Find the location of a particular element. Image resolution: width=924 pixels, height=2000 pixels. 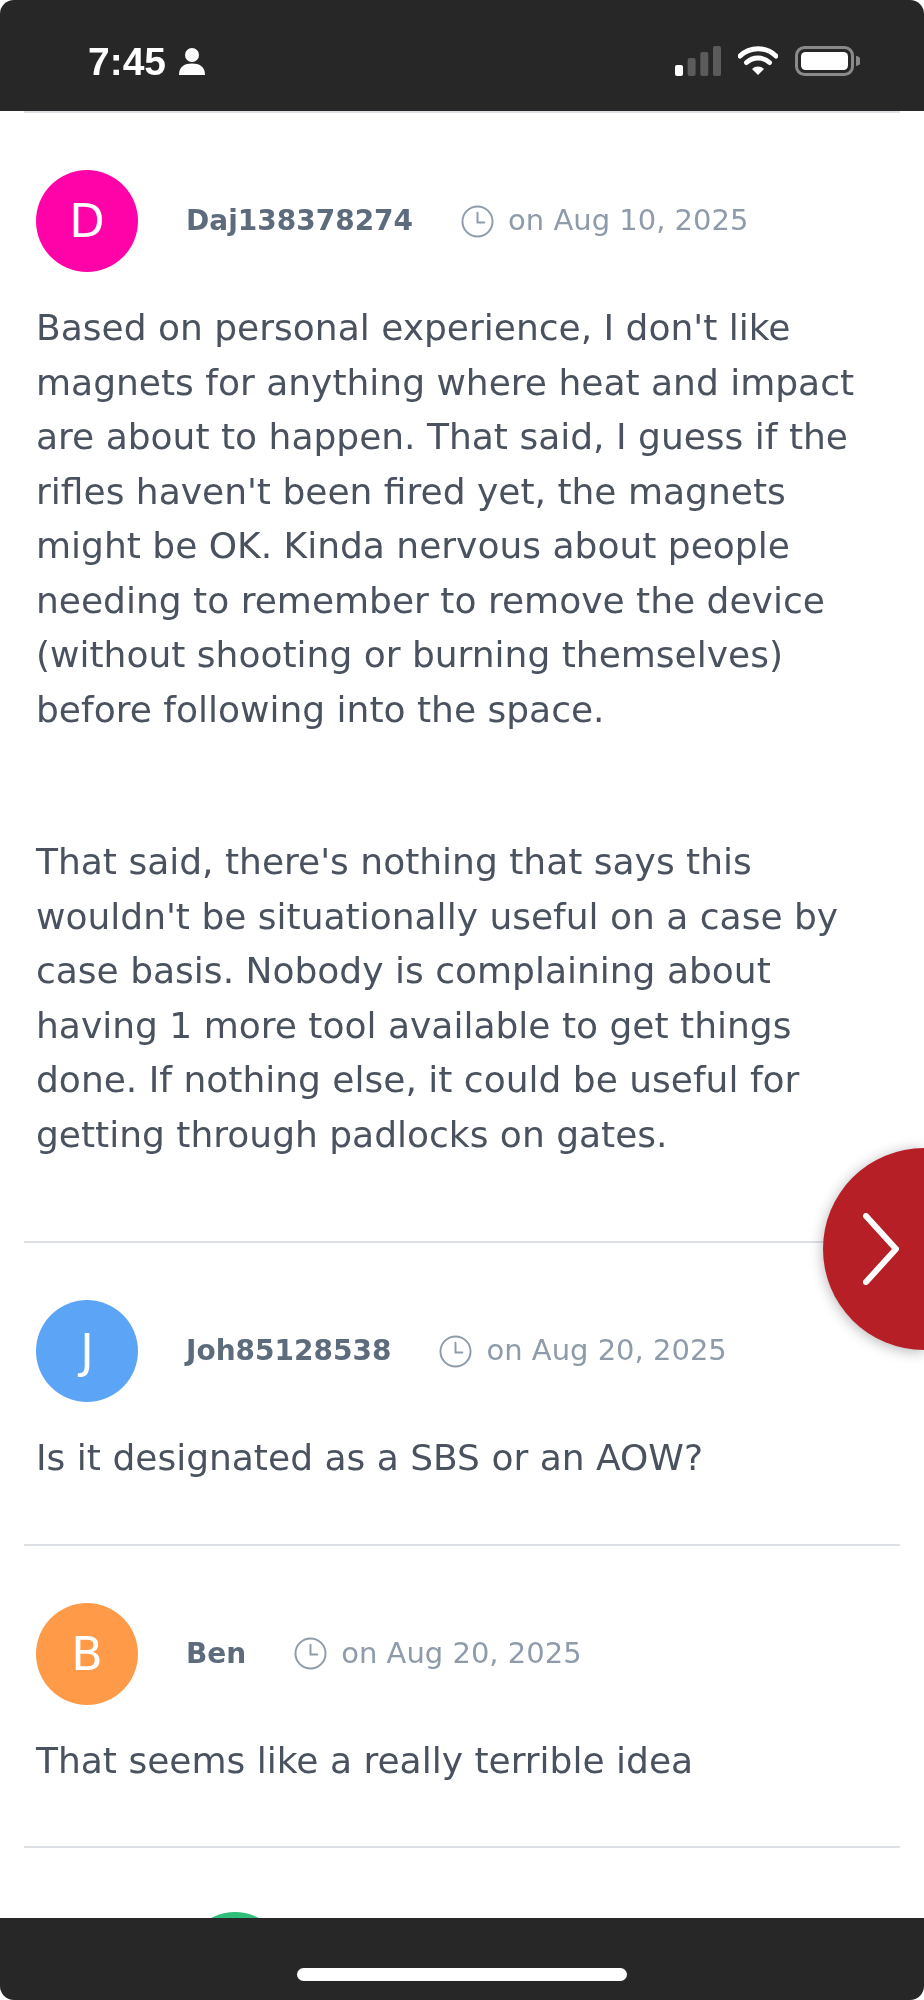

signal-icon is located at coordinates (698, 61).